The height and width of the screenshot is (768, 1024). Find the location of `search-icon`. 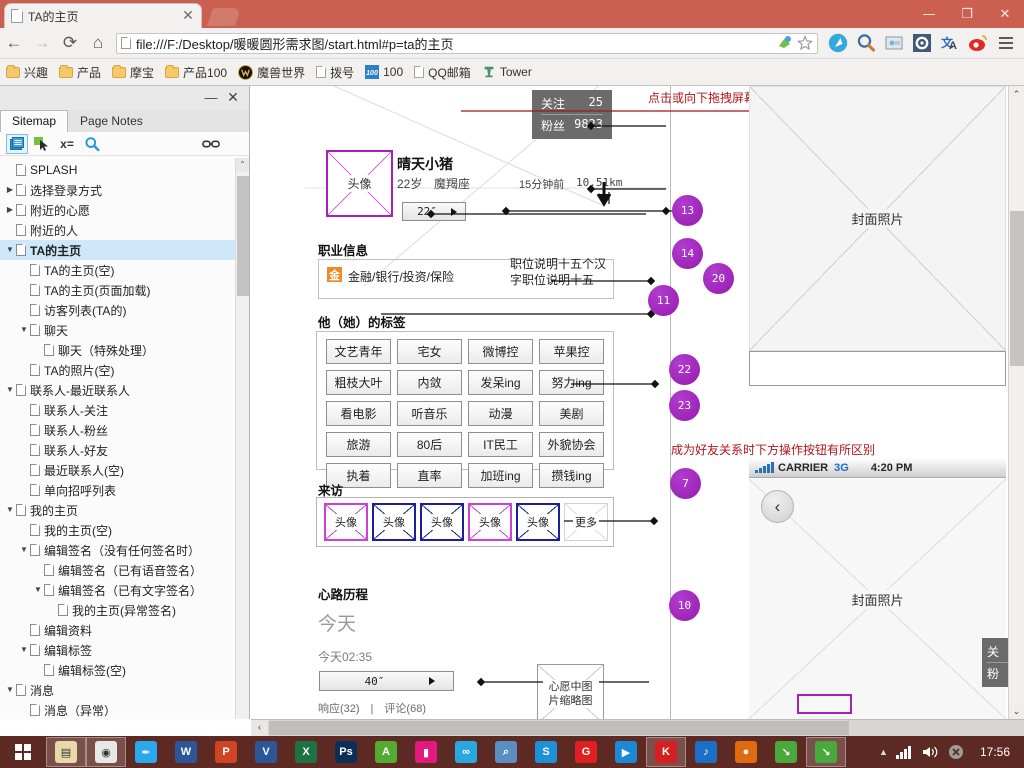

search-icon is located at coordinates (92, 144).